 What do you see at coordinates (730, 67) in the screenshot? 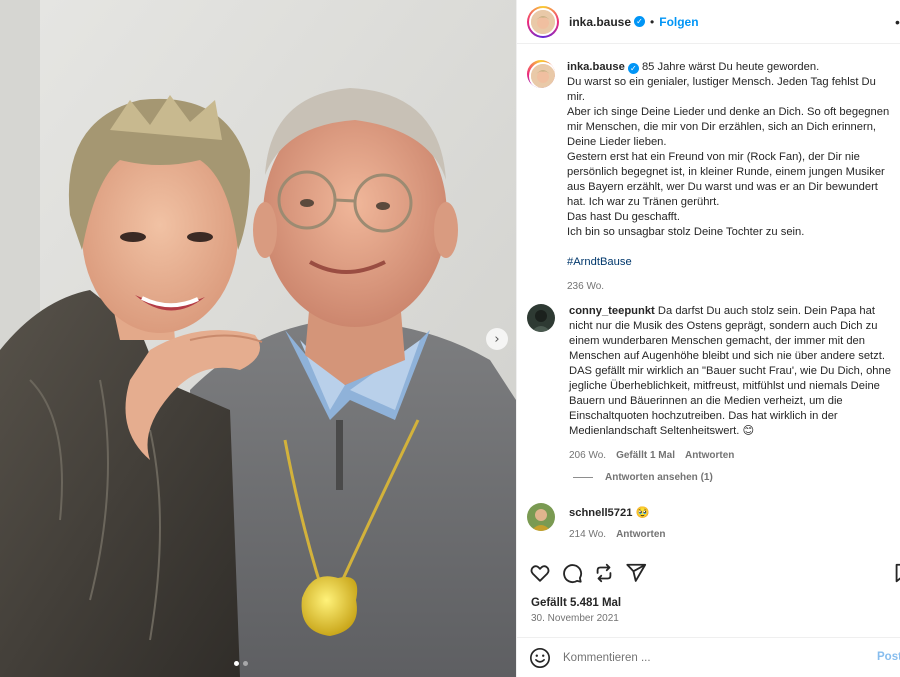
I see `caption-line: 85 Jahre wärst Du heute geworden.` at bounding box center [730, 67].